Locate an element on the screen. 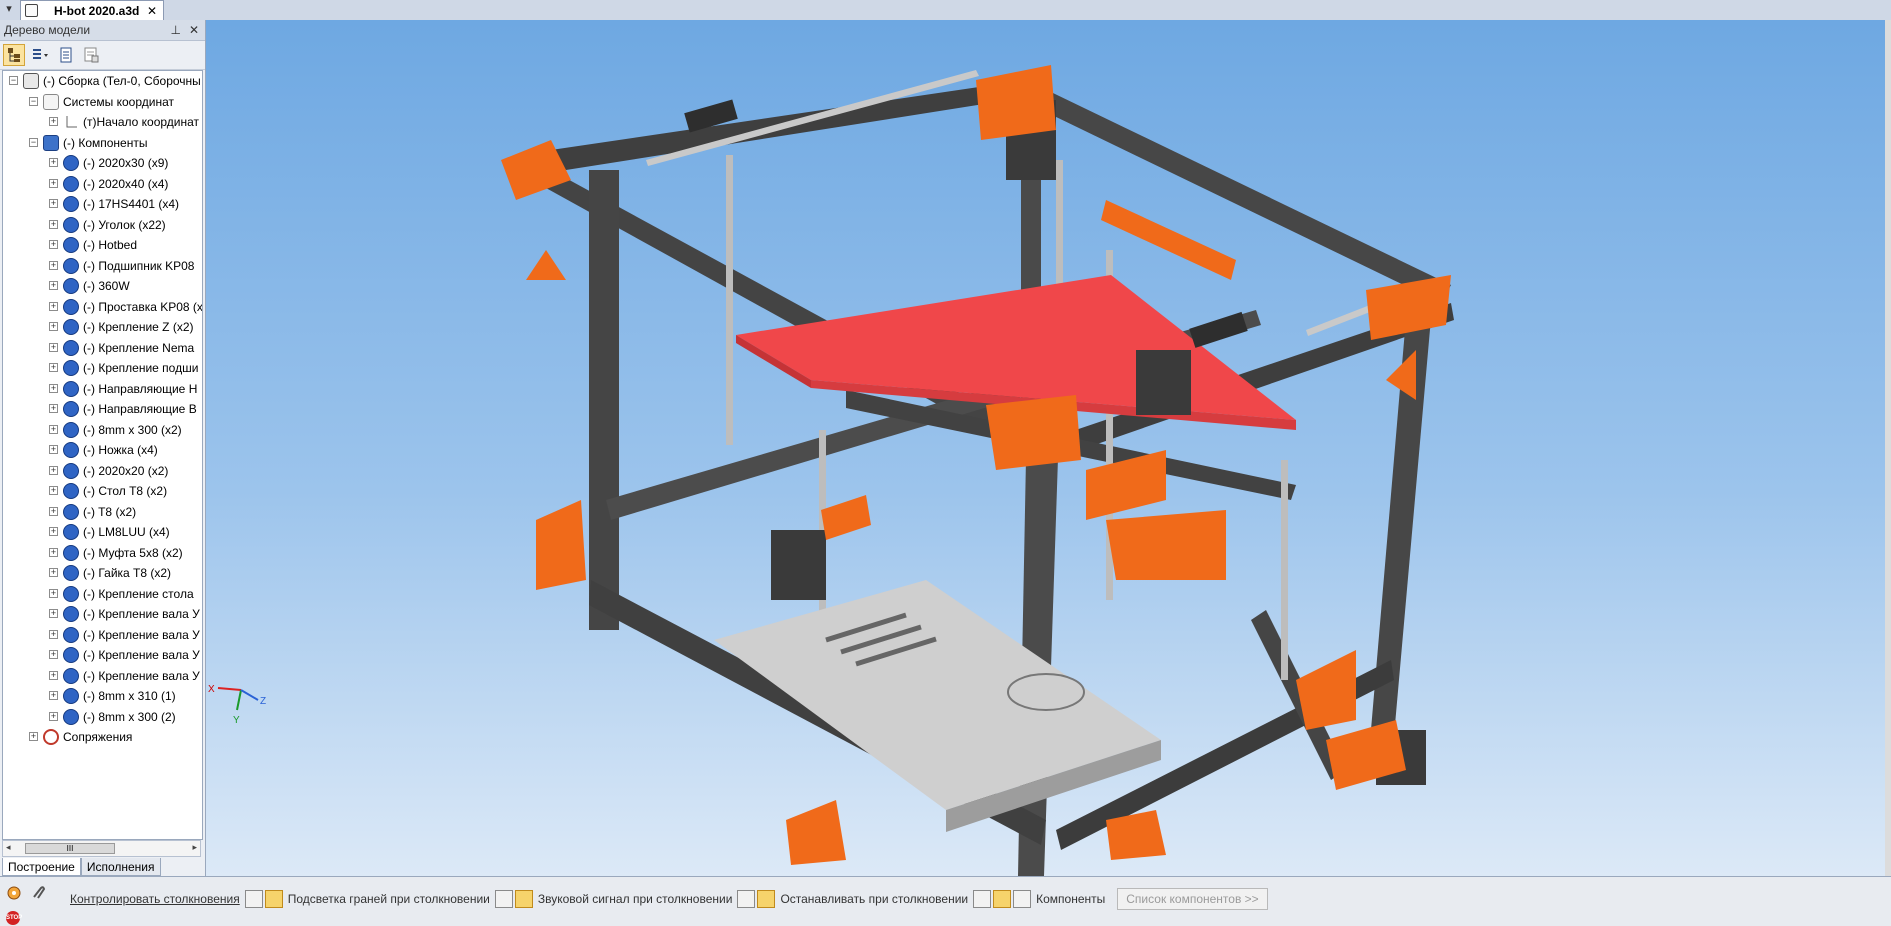 Image resolution: width=1891 pixels, height=926 pixels. scroll-left-icon: ◂ is located at coordinates (8, 847).